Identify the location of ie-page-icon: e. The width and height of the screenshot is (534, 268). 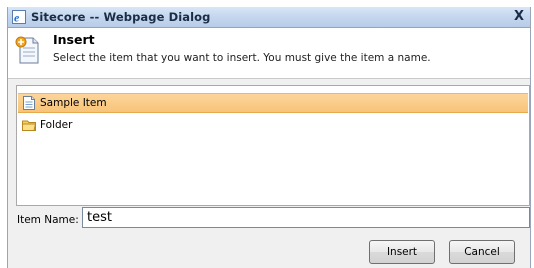
(19, 17).